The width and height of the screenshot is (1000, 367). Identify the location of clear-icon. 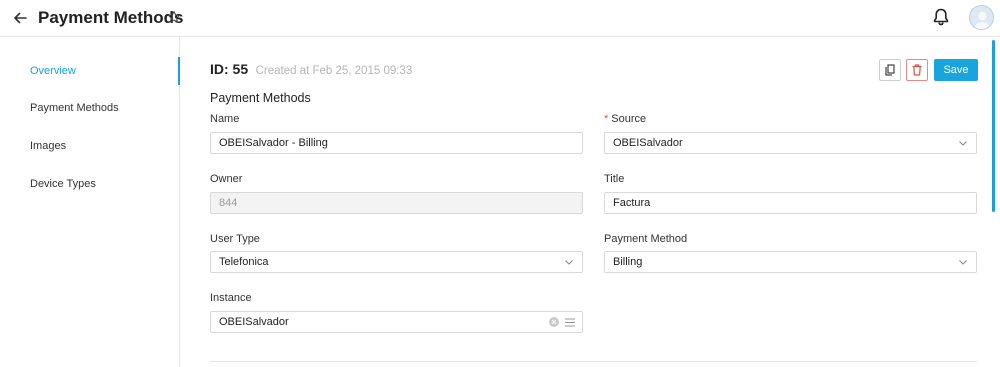
(554, 322).